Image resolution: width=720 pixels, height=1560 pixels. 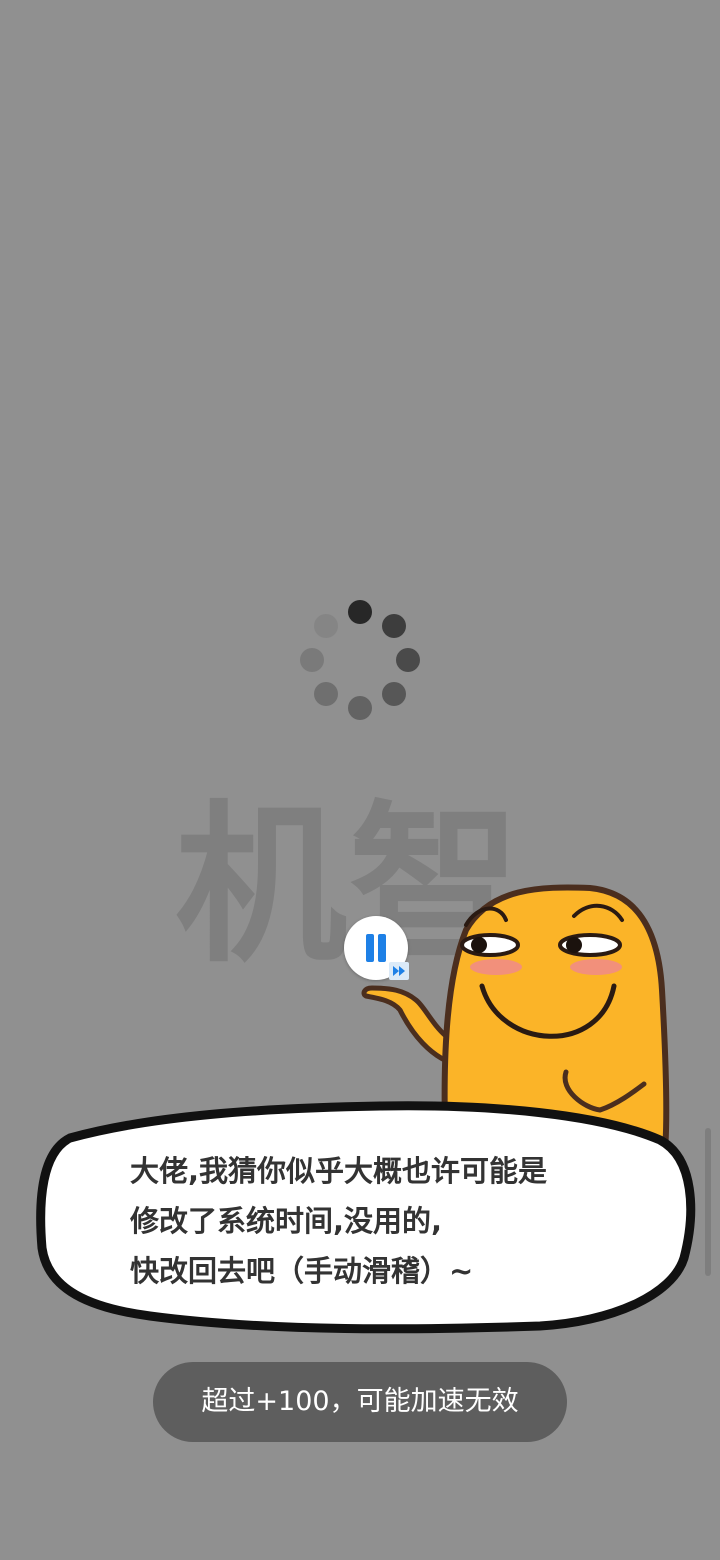 What do you see at coordinates (708, 1202) in the screenshot?
I see `scrollbar` at bounding box center [708, 1202].